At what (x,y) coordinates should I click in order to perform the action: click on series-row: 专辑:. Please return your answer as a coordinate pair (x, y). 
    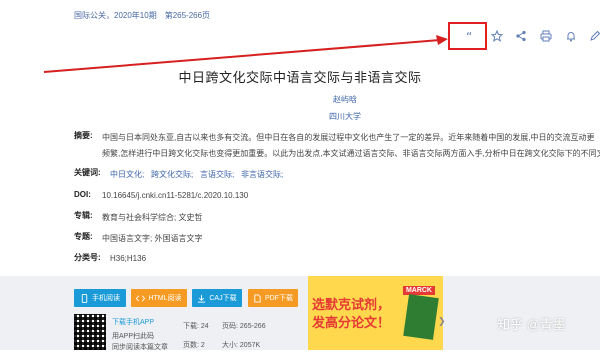
    Looking at the image, I should click on (83, 216).